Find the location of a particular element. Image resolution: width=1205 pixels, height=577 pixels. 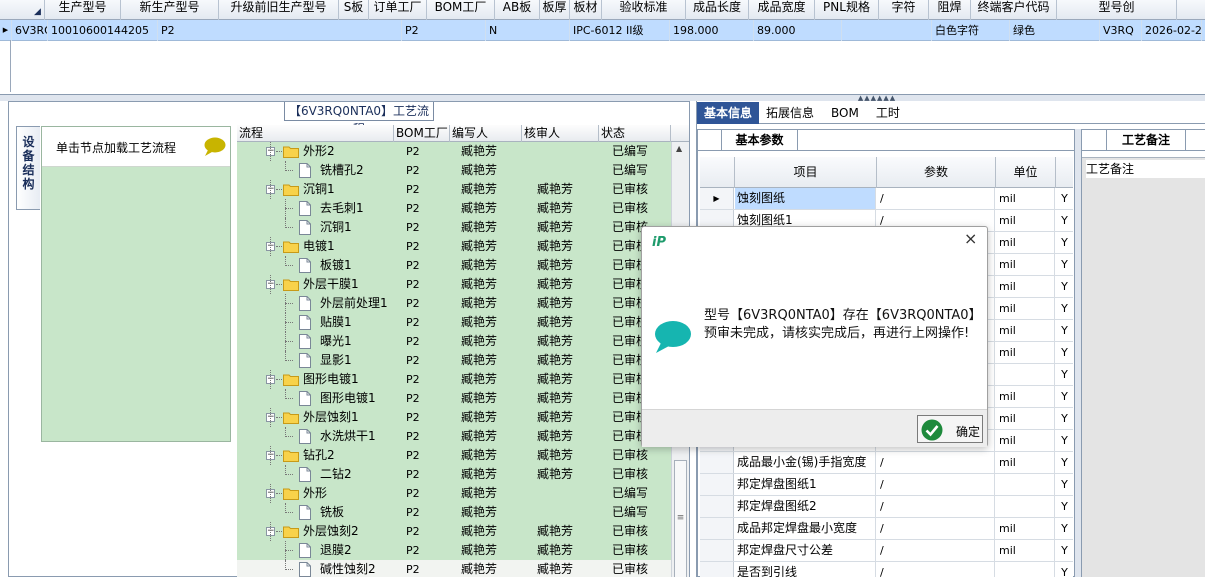

params-col-header: 单位 is located at coordinates (1026, 172).